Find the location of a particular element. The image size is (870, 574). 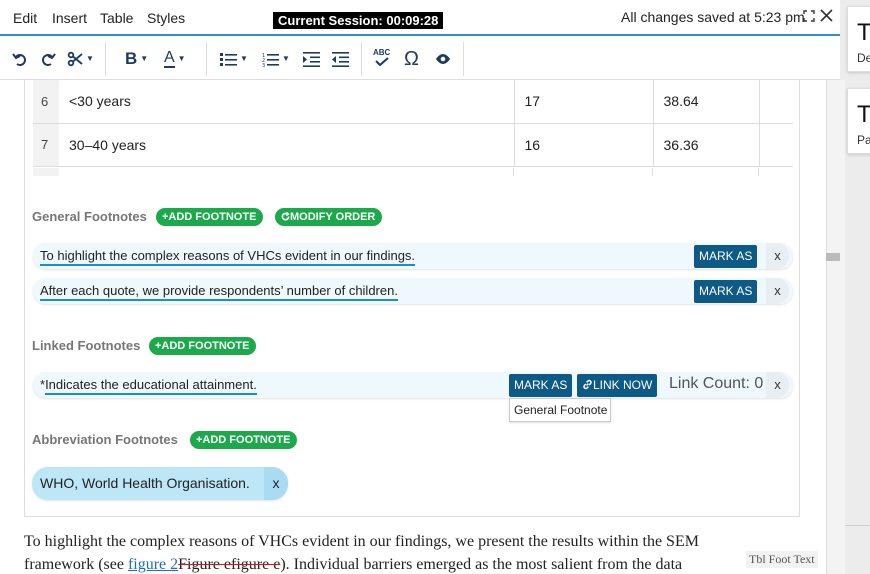

font-color-button: A ▼ is located at coordinates (175, 59).